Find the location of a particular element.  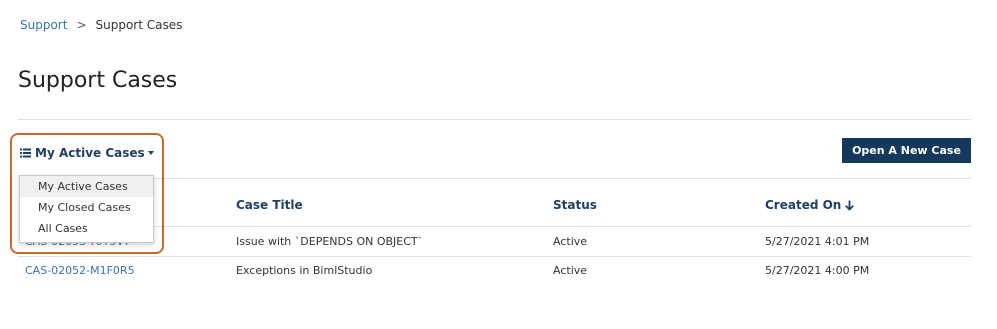

list-icon is located at coordinates (25, 153).